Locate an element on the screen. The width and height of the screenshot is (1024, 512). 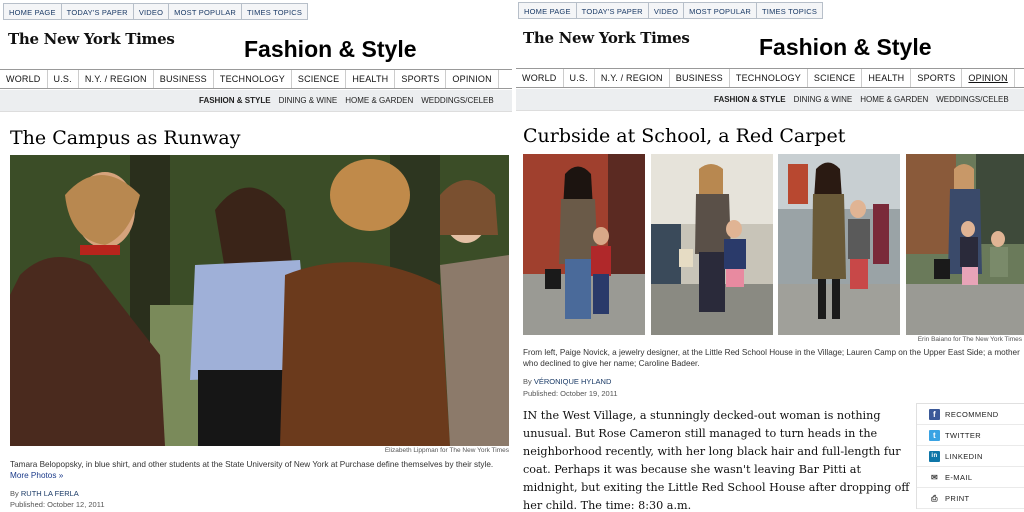
article-headline: The Campus as Runway is located at coordinates (125, 138).